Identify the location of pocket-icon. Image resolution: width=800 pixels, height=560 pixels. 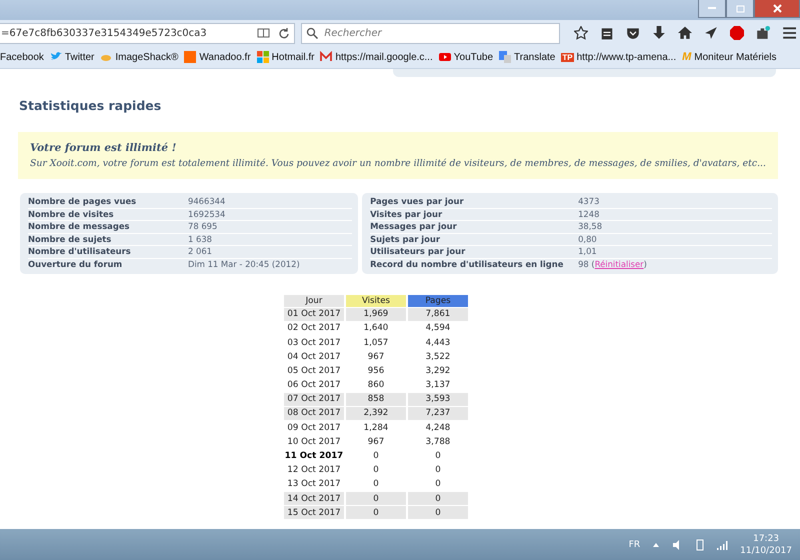
(633, 33).